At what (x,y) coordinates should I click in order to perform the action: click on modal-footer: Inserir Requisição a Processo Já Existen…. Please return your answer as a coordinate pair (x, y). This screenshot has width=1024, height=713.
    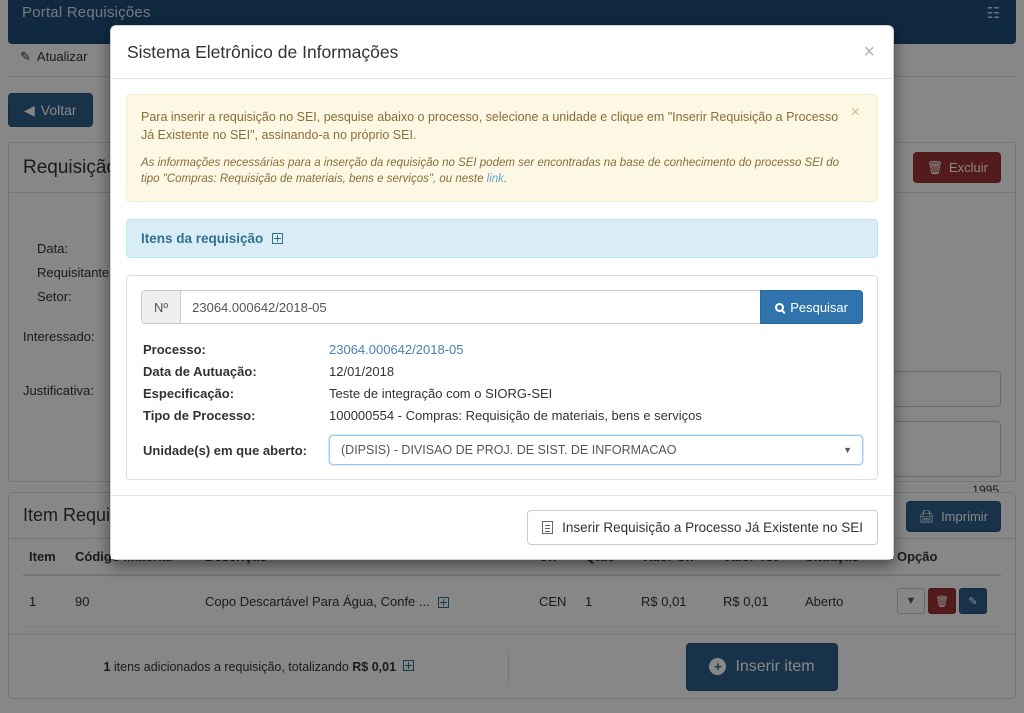
    Looking at the image, I should click on (502, 527).